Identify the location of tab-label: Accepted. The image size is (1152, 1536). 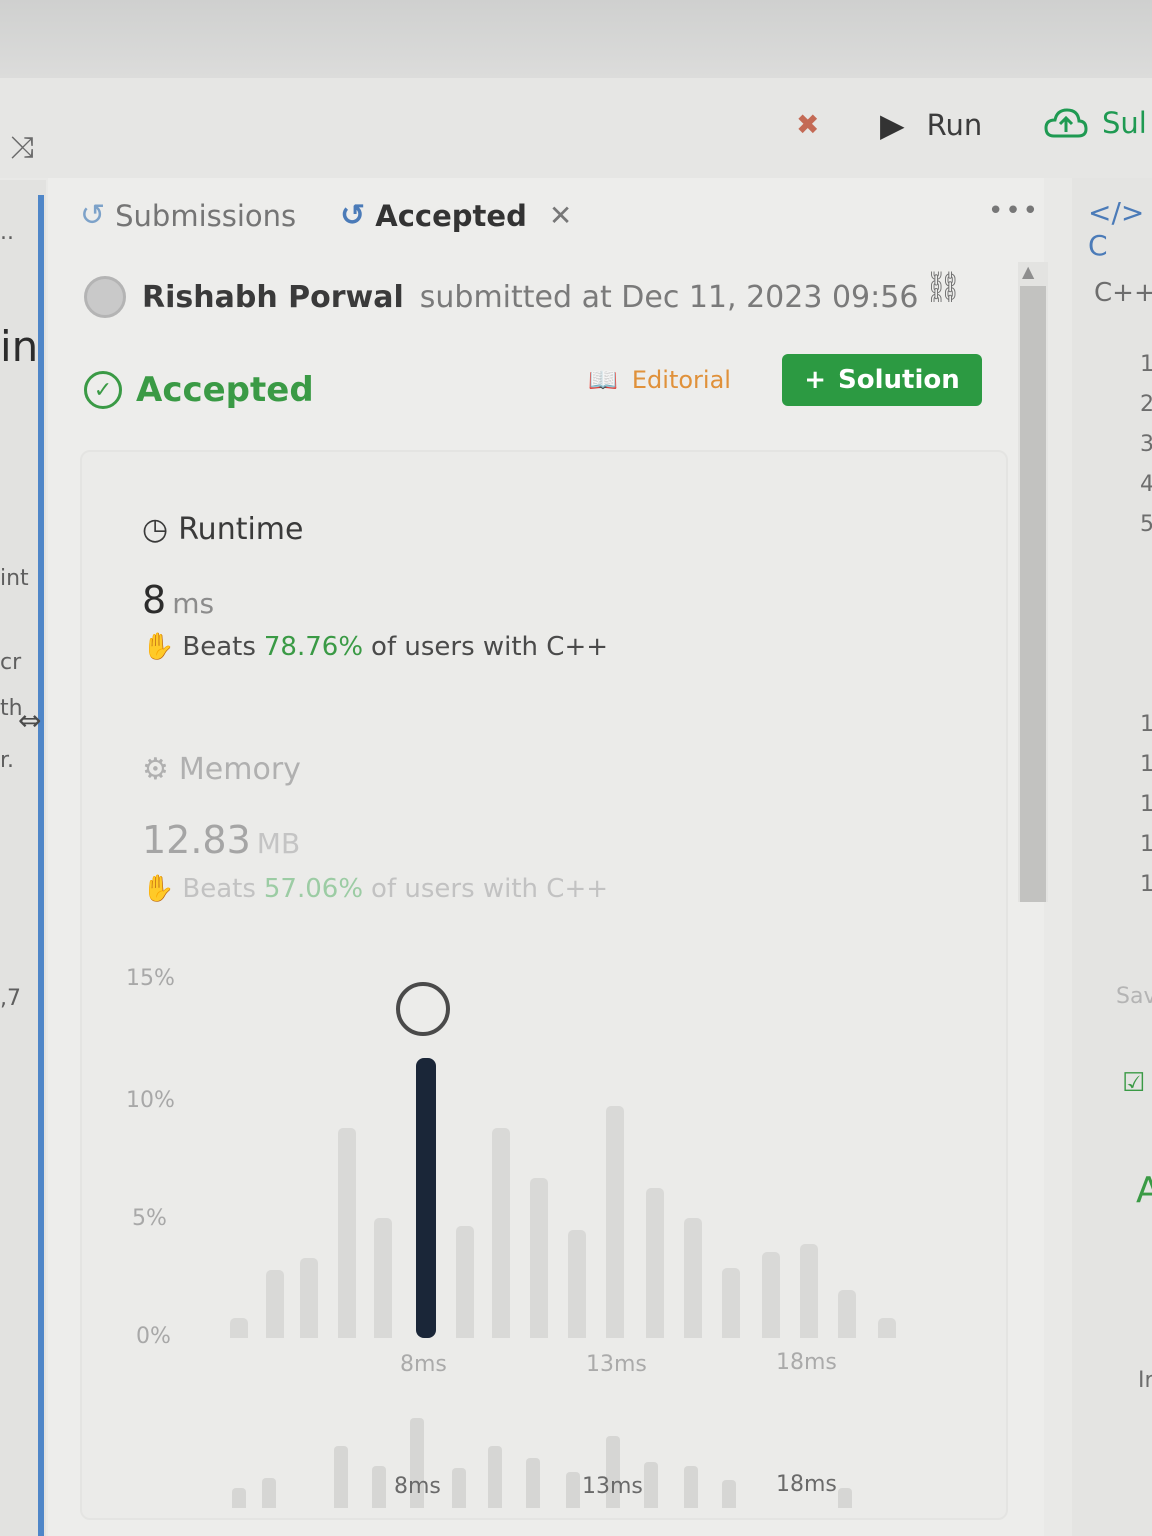
(451, 215).